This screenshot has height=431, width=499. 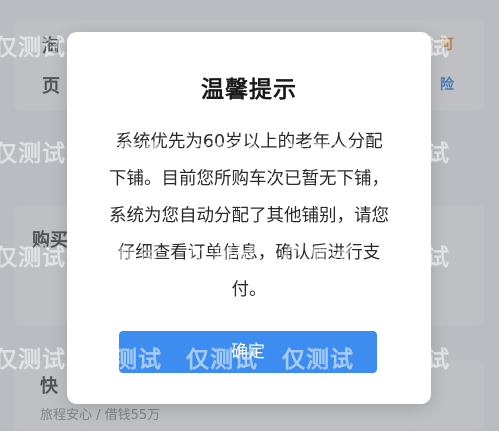 What do you see at coordinates (249, 90) in the screenshot?
I see `dialog-title: 温馨提示` at bounding box center [249, 90].